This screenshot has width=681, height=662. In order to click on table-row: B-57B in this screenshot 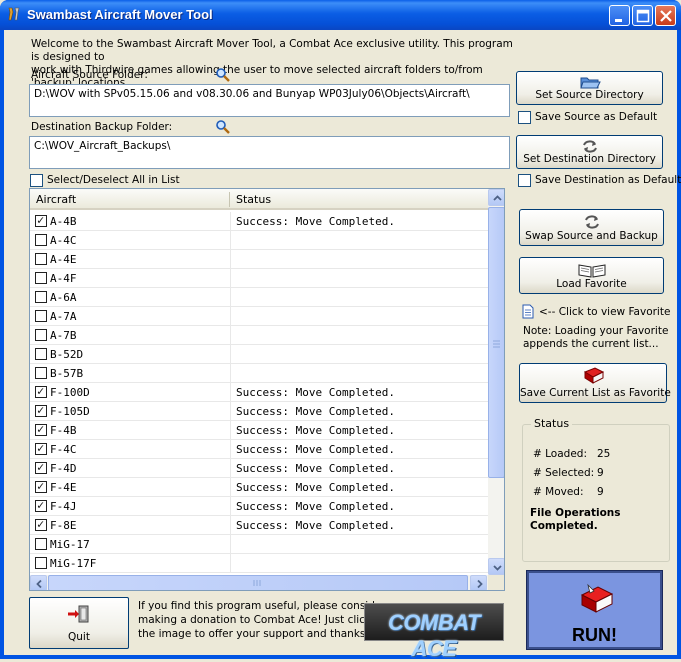, I will do `click(259, 373)`.